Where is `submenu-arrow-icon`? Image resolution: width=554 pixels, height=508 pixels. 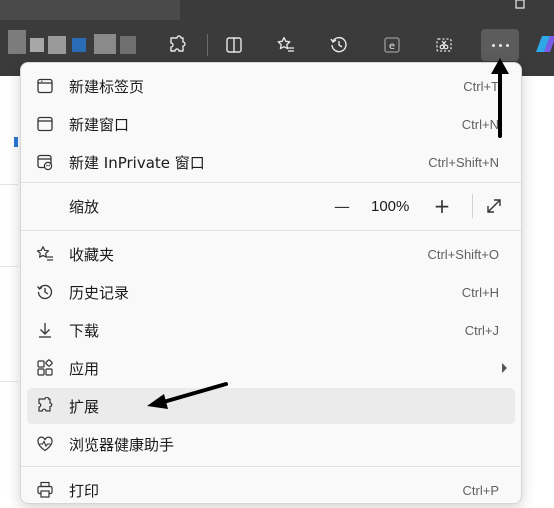 submenu-arrow-icon is located at coordinates (504, 368).